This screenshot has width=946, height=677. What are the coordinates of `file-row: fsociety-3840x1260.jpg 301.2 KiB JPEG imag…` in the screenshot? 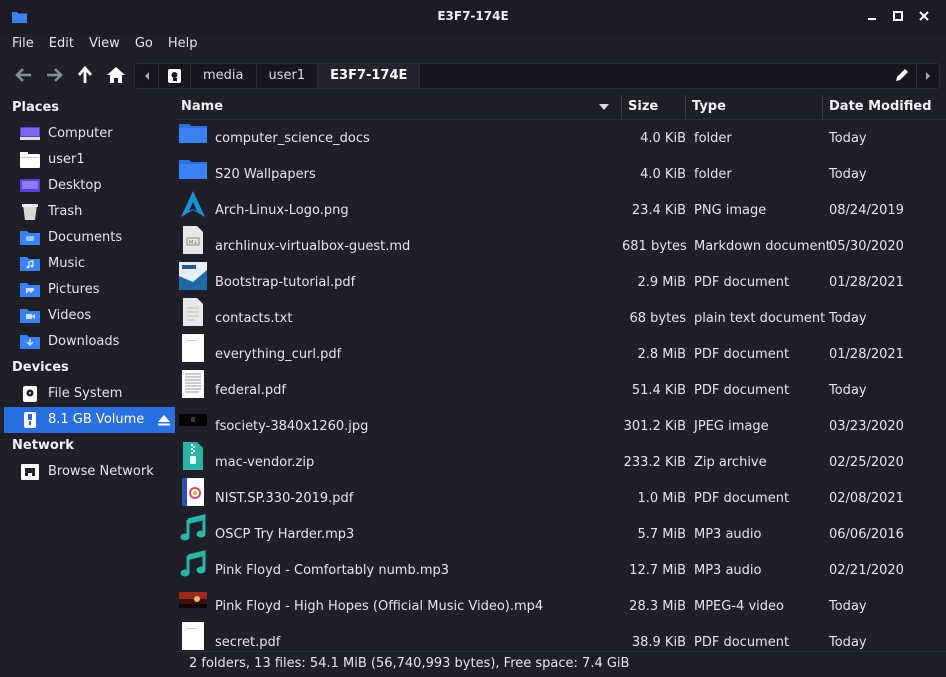 It's located at (560, 426).